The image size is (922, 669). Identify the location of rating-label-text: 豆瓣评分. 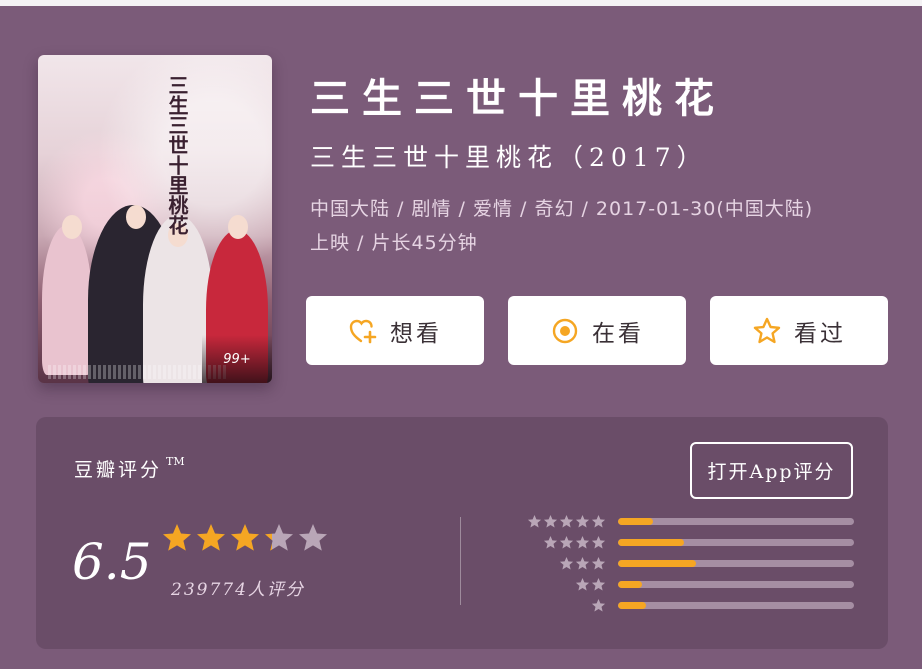
(118, 470).